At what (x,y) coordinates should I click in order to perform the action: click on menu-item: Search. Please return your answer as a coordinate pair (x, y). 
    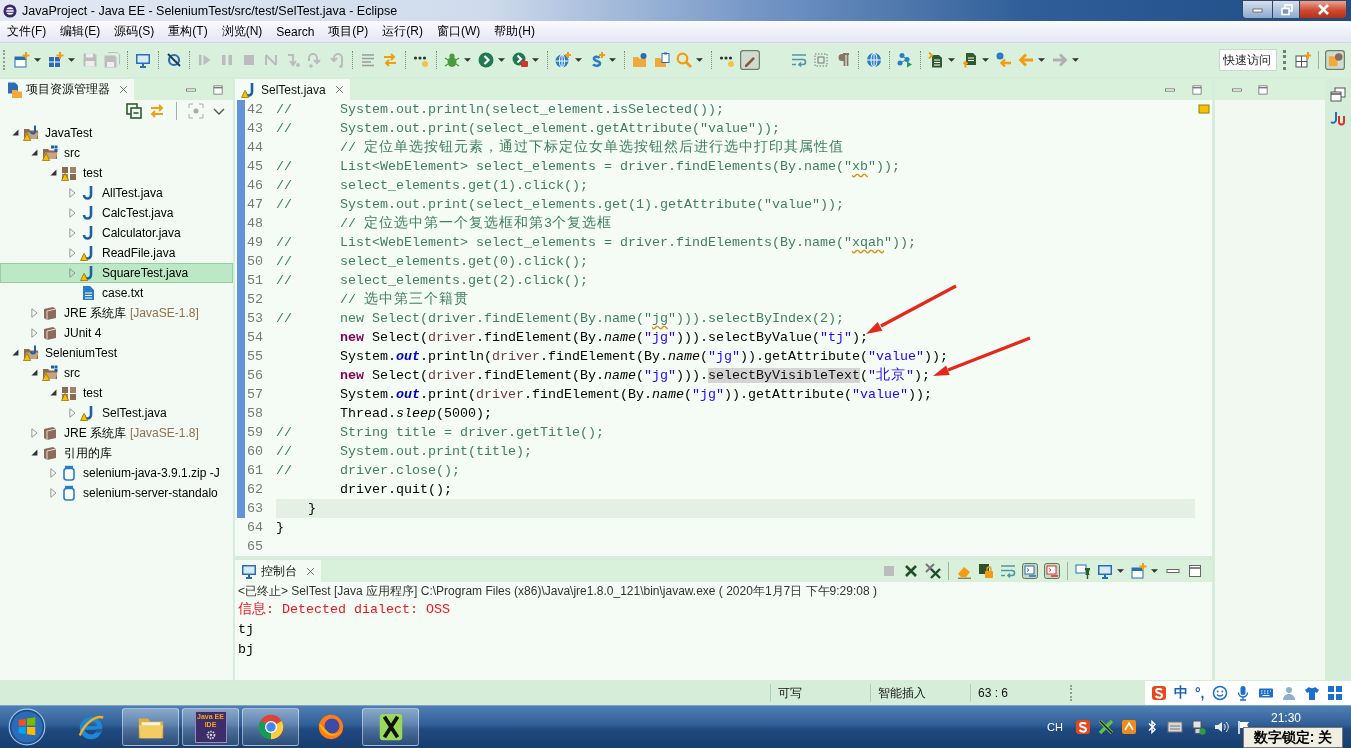
    Looking at the image, I should click on (295, 31).